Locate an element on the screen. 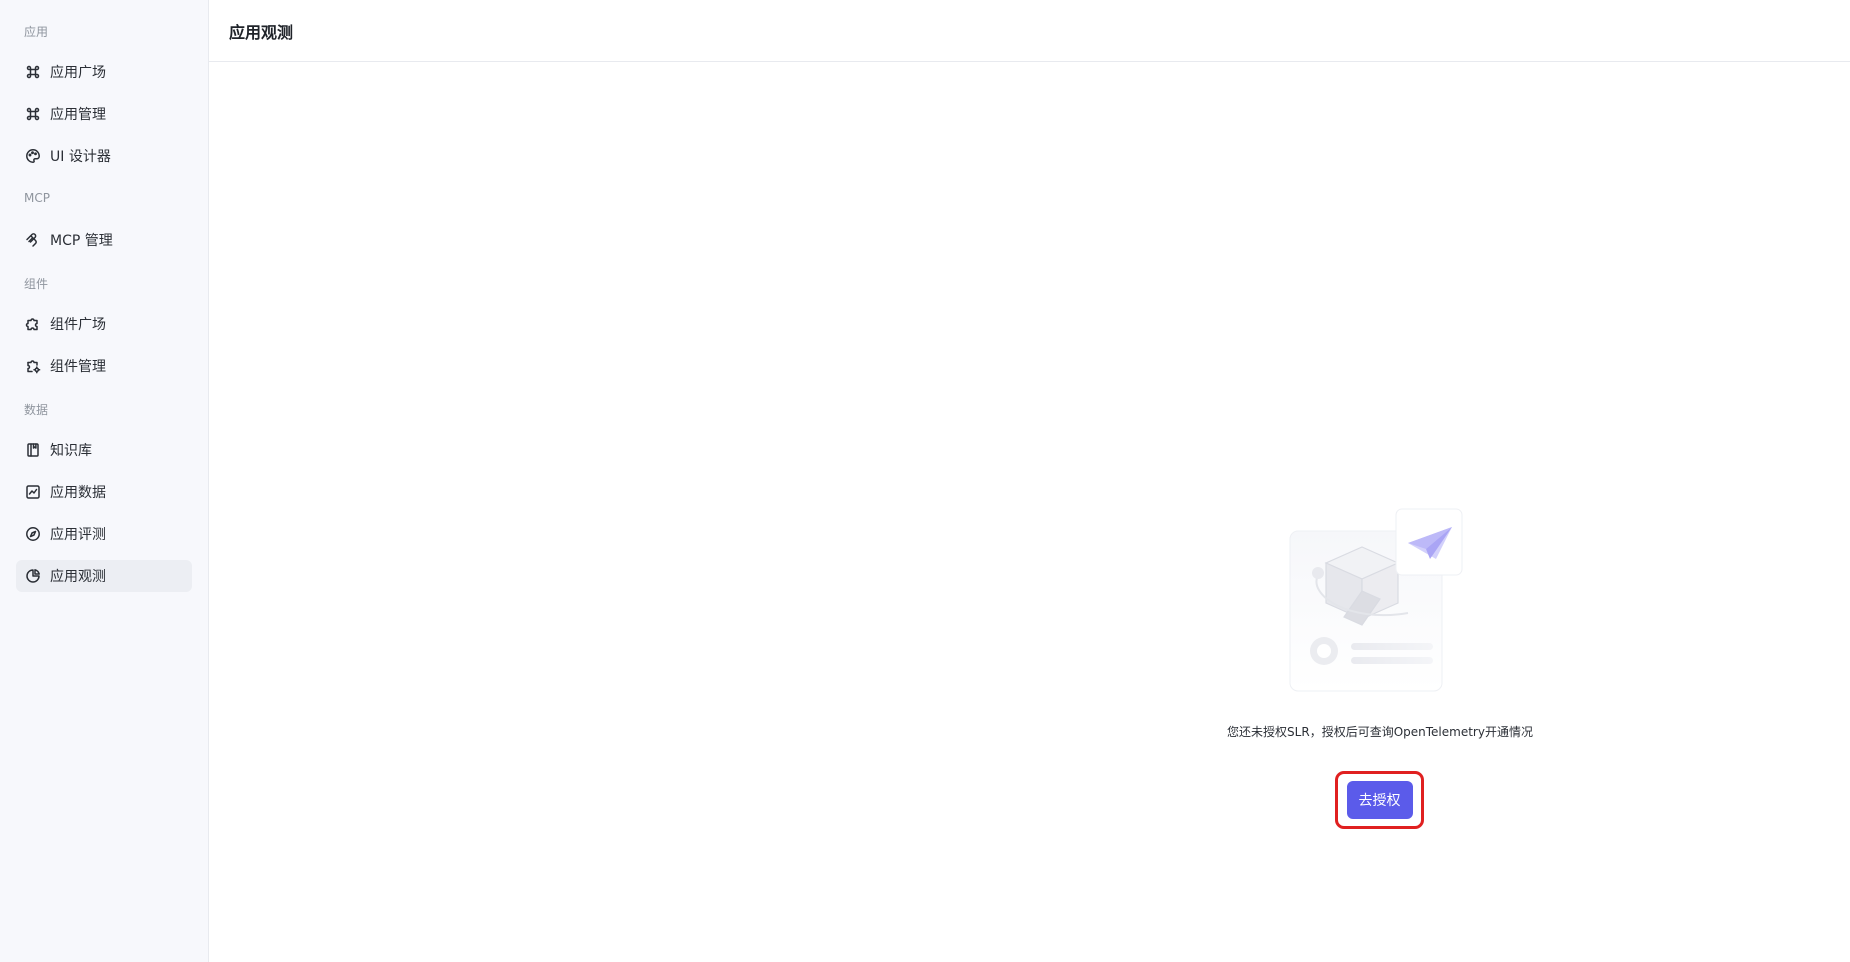  sidebar-item-knowledge-base: 知识库 is located at coordinates (104, 450).